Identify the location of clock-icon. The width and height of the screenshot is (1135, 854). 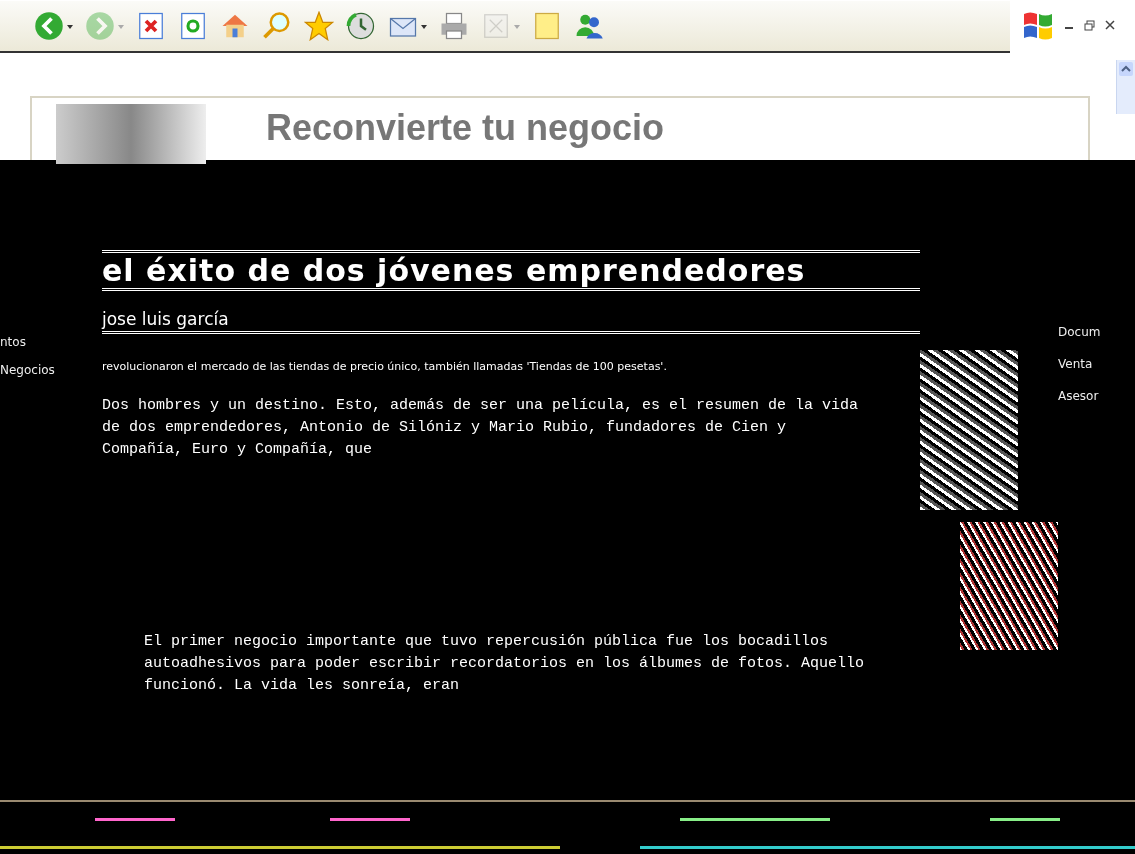
(361, 26).